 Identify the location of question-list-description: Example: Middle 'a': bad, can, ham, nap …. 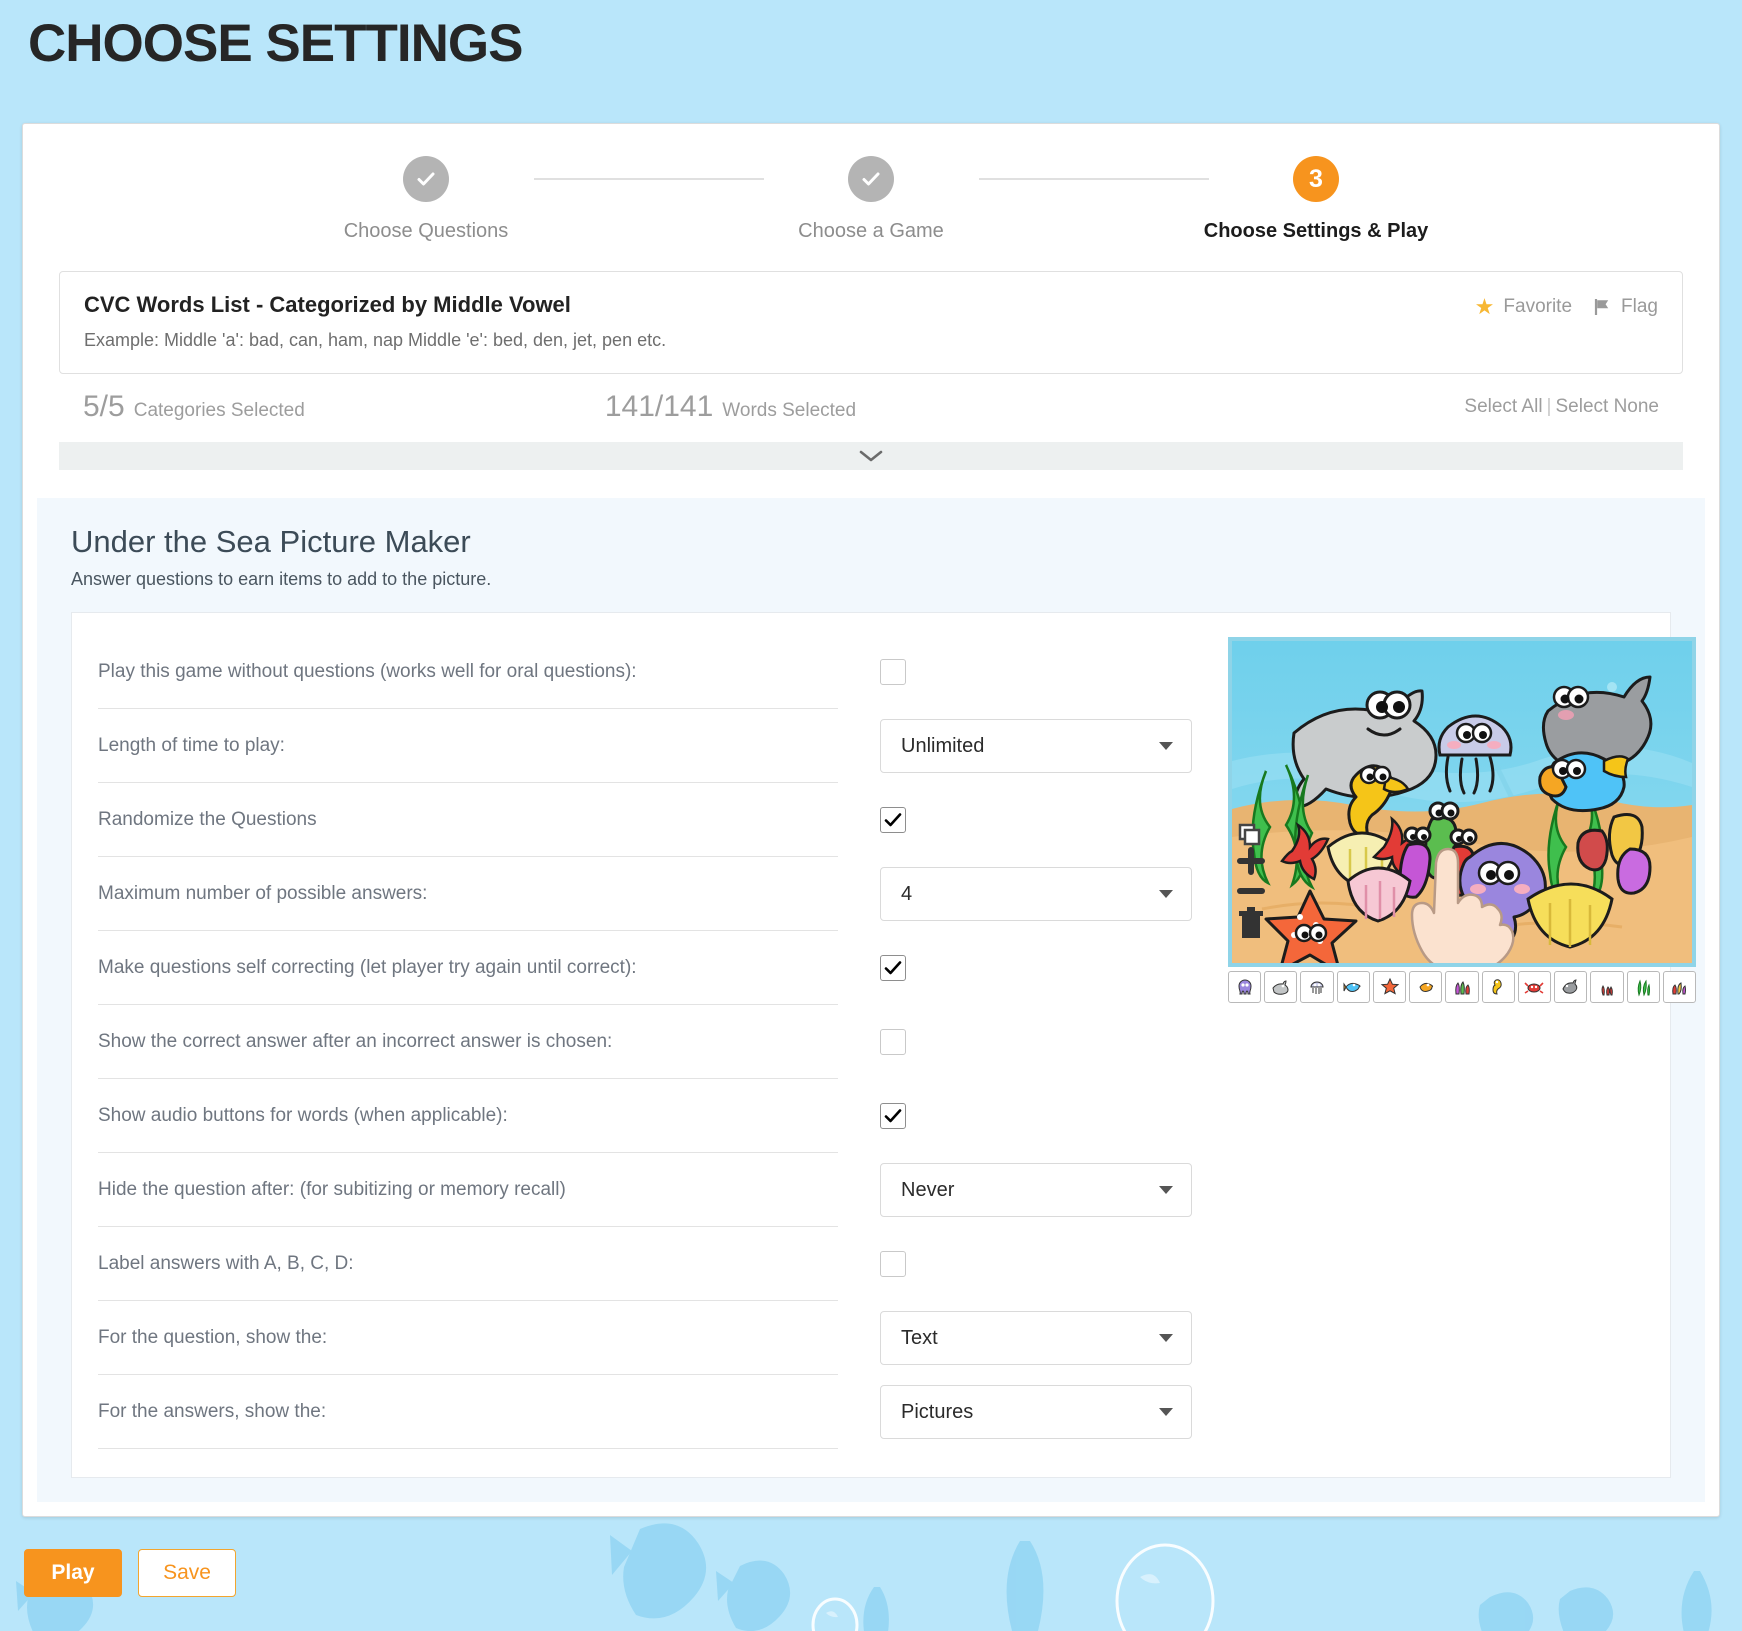
(375, 340).